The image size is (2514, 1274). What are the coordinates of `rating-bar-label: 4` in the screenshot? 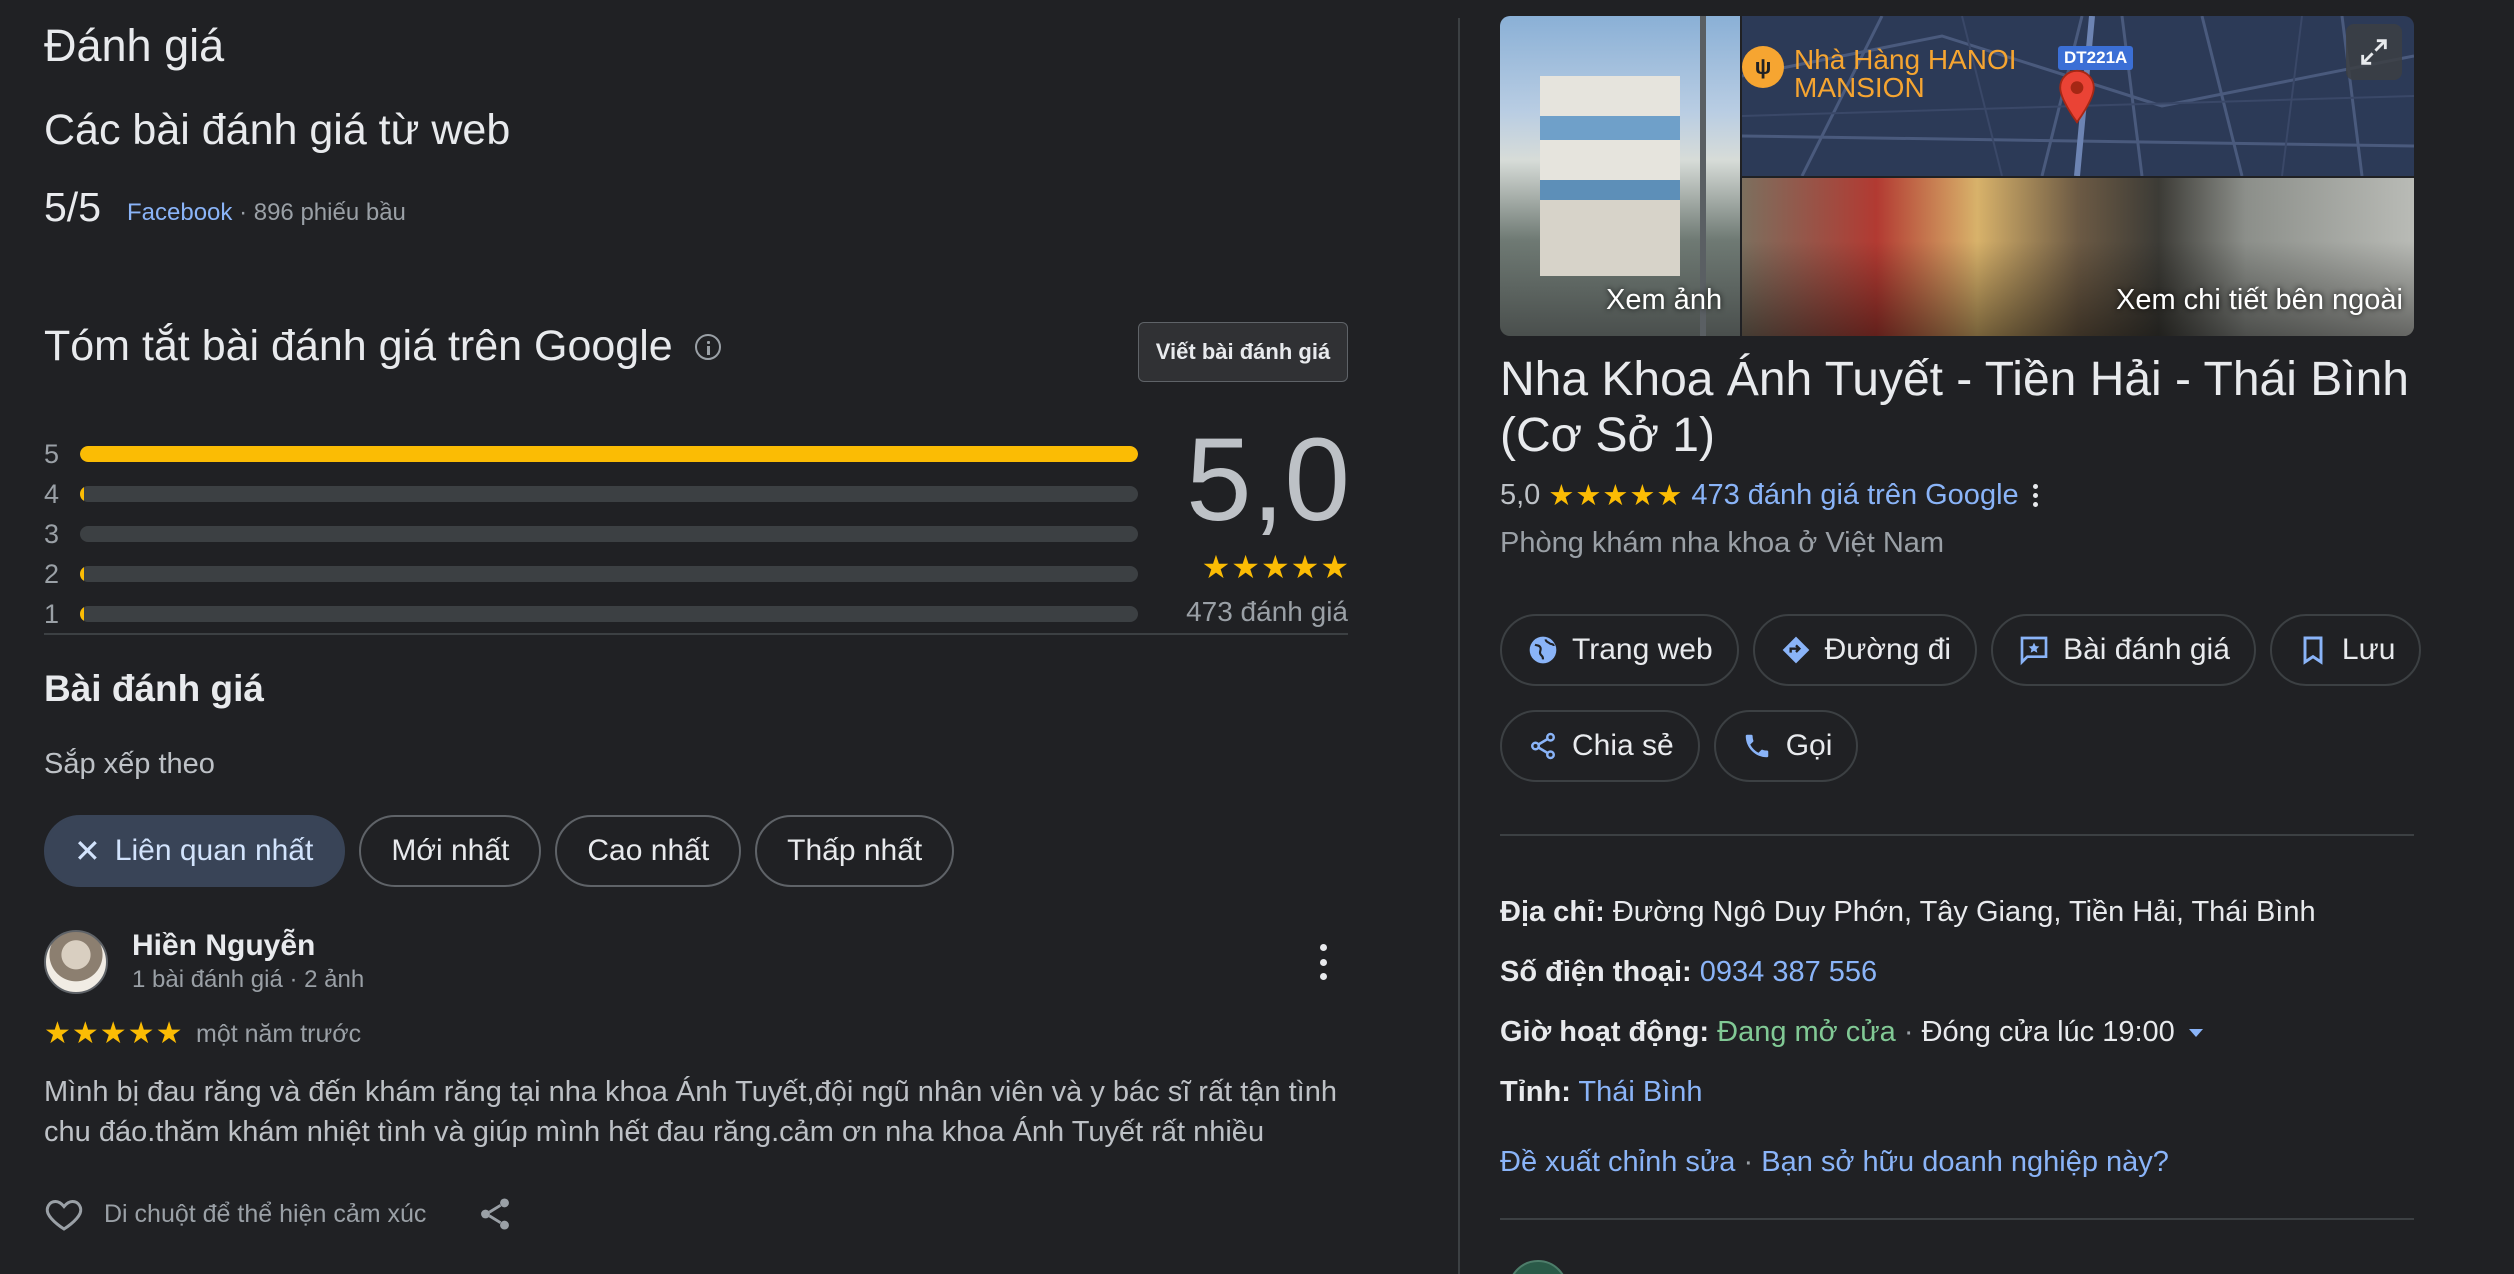 It's located at (52, 493).